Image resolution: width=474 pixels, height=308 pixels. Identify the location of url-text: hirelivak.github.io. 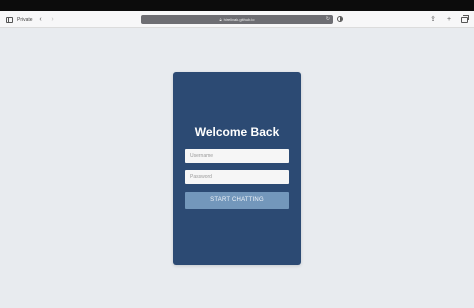
(239, 19).